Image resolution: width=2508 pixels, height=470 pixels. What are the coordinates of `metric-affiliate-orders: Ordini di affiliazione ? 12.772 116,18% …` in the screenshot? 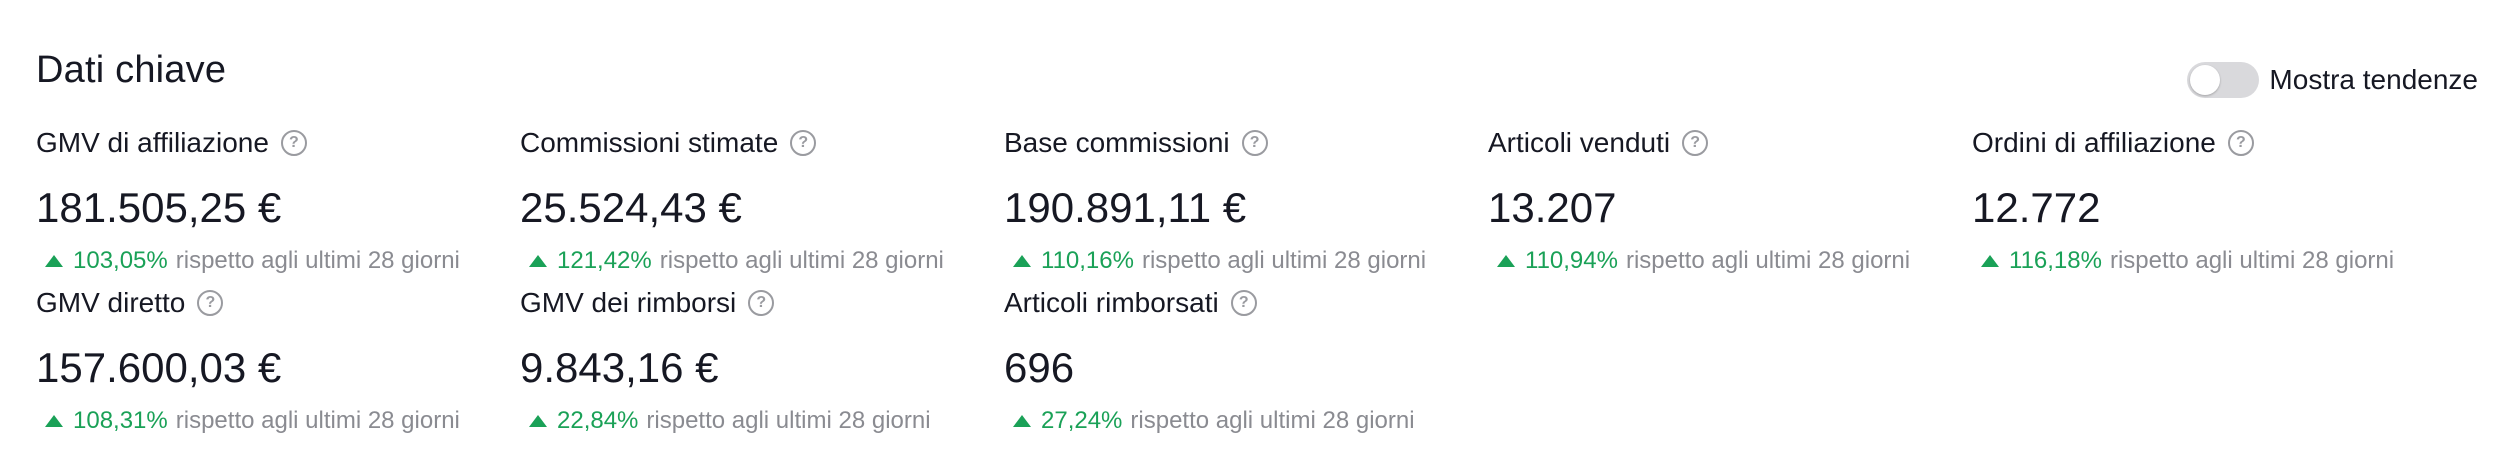 It's located at (2212, 201).